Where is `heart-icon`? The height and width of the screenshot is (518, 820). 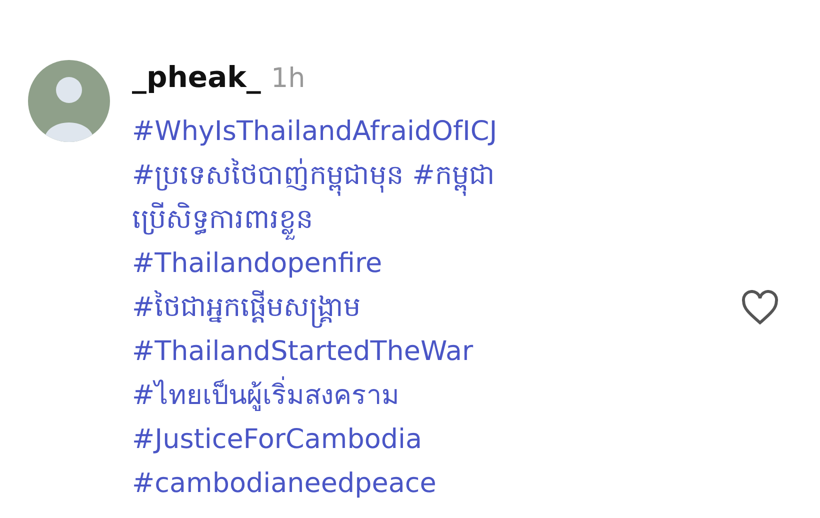
heart-icon is located at coordinates (760, 308).